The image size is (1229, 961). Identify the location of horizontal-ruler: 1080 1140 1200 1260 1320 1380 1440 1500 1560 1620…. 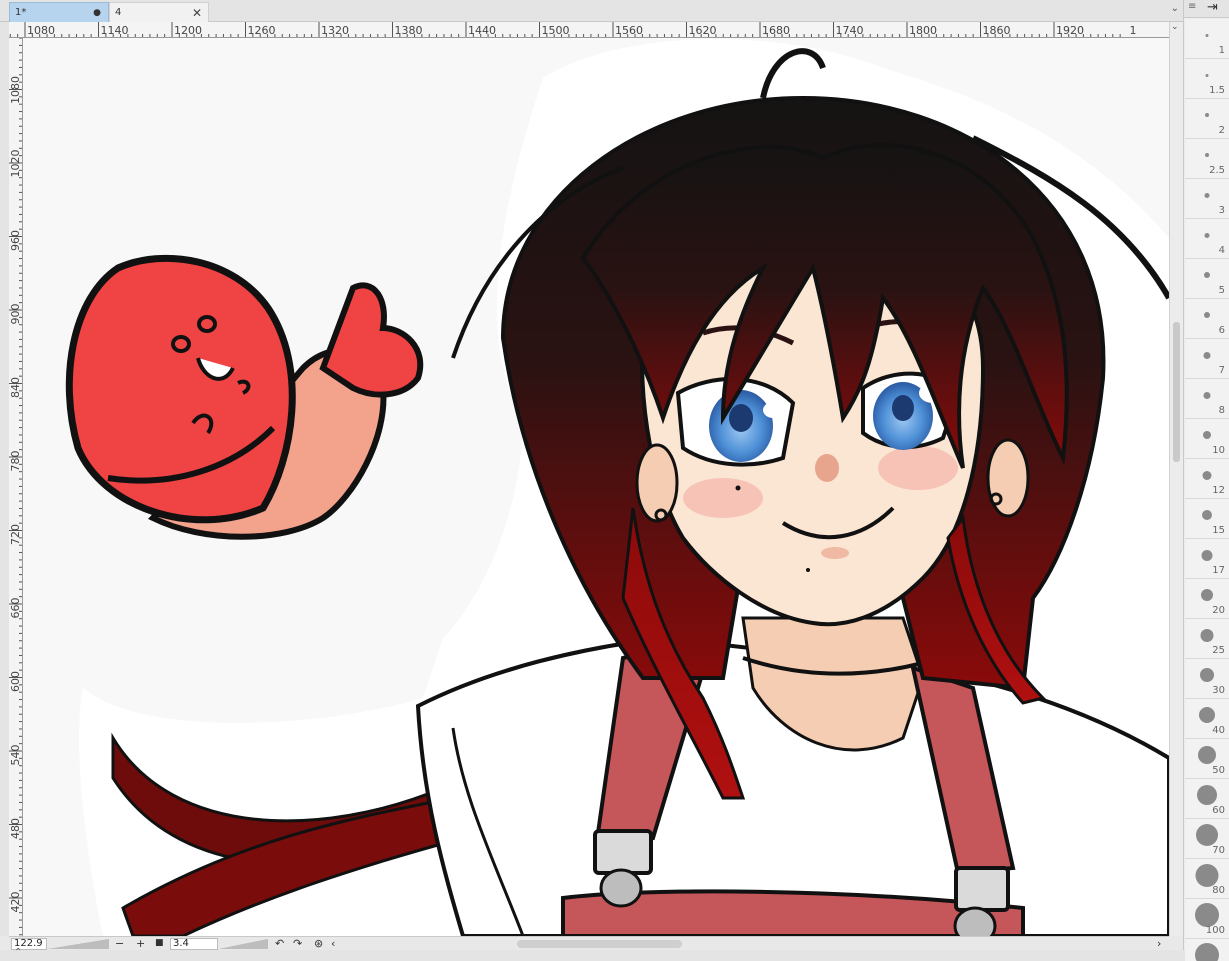
(589, 30).